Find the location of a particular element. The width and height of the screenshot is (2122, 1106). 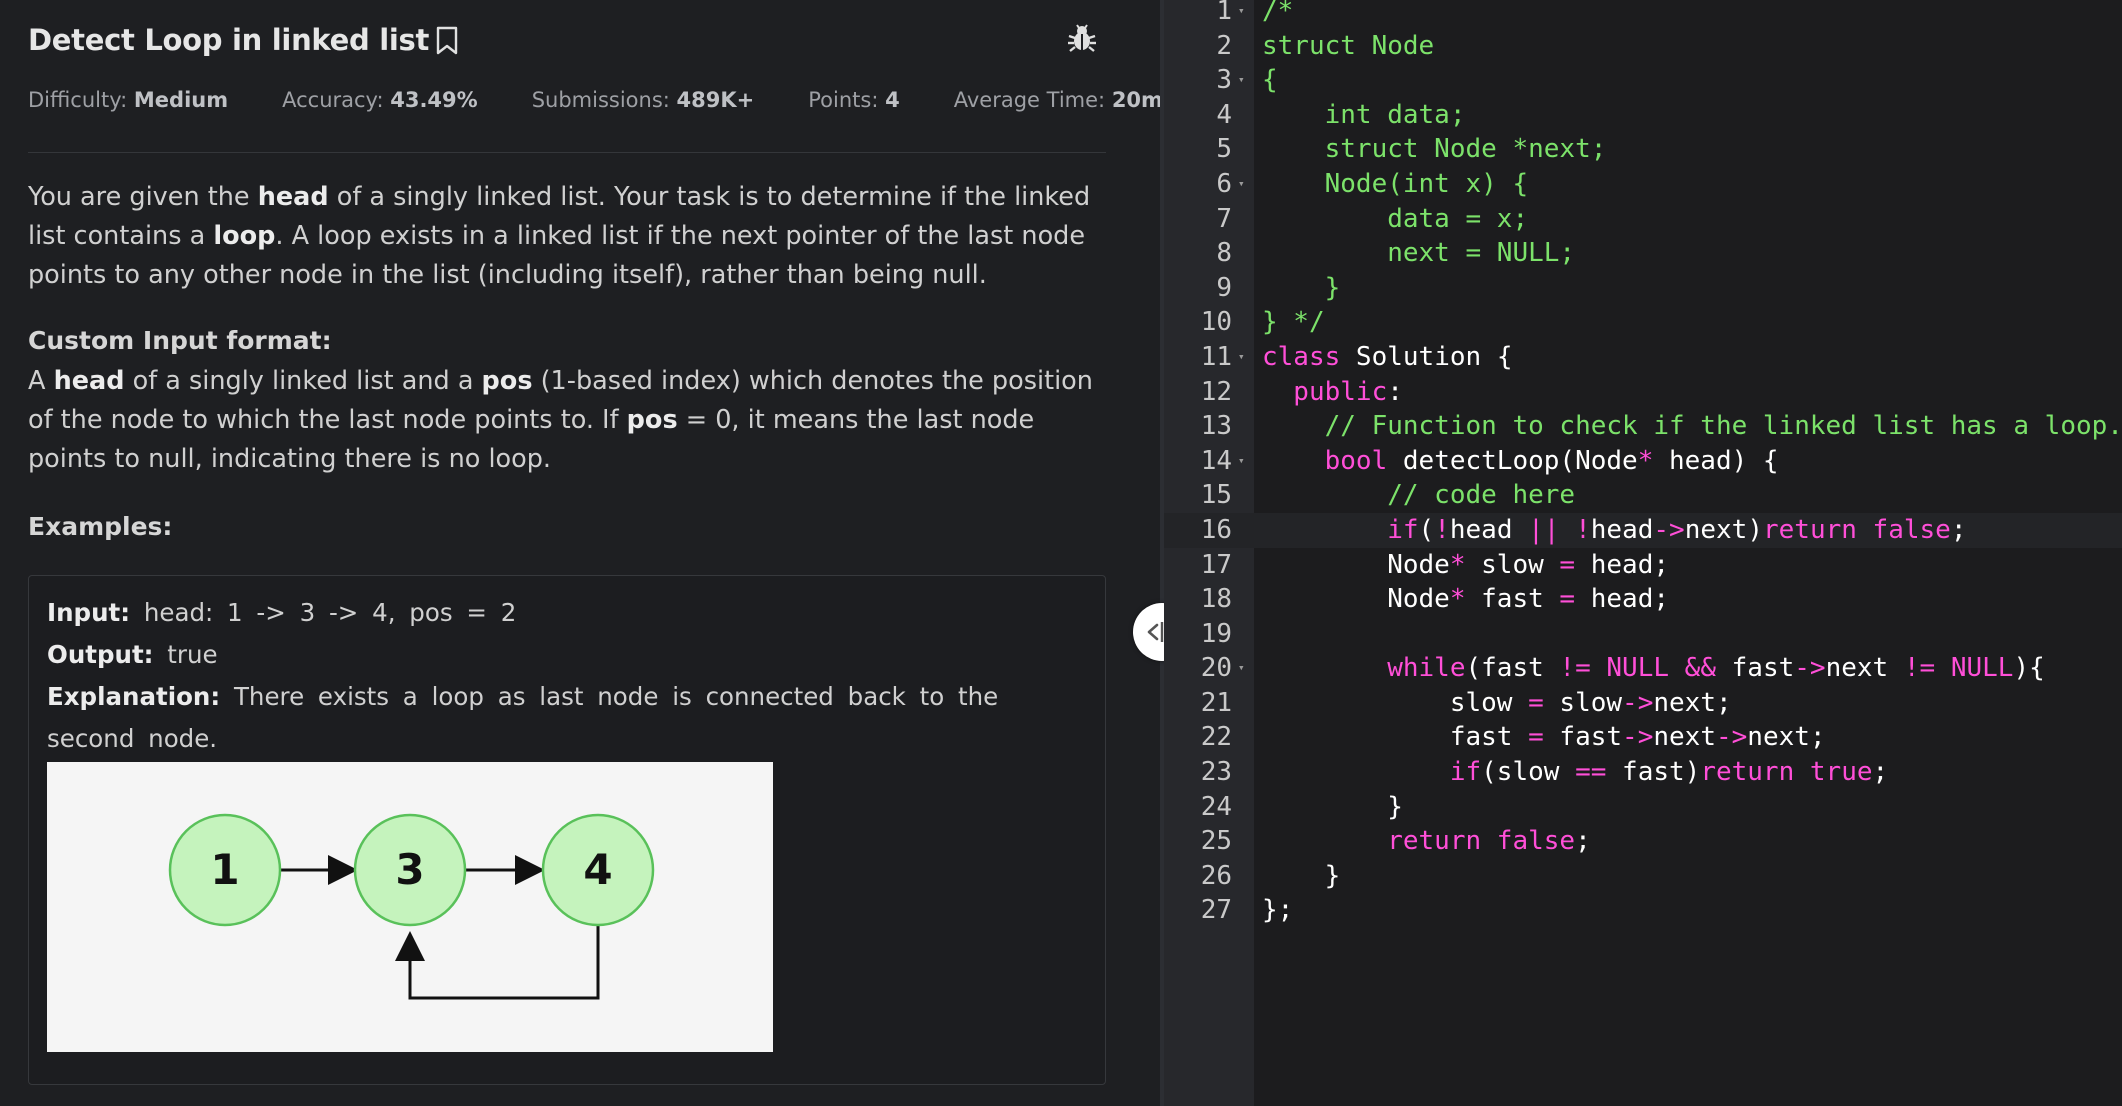

code-line: 14 ▾ bool detectLoop(Node* head) { is located at coordinates (1643, 461).